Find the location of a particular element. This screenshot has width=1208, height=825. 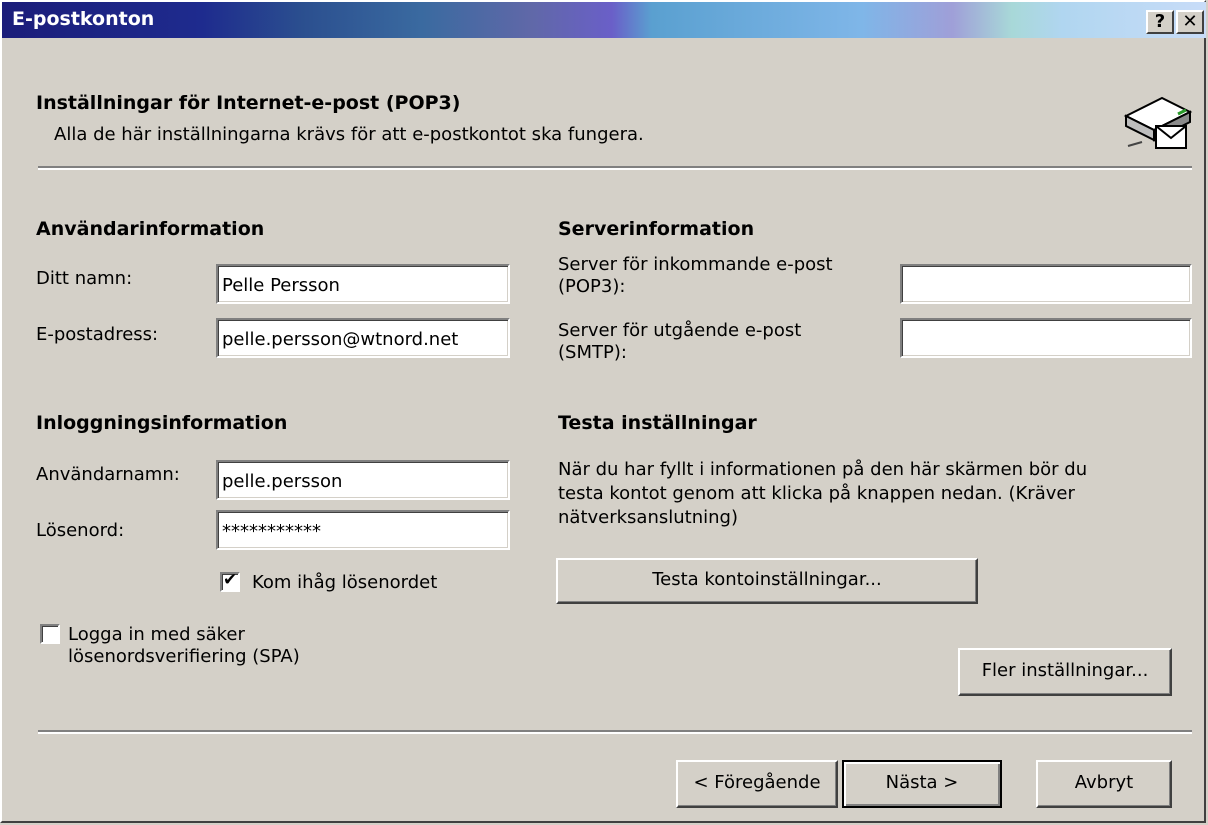

outgoing-server-label-line1: Server för utgående e-post is located at coordinates (680, 330).